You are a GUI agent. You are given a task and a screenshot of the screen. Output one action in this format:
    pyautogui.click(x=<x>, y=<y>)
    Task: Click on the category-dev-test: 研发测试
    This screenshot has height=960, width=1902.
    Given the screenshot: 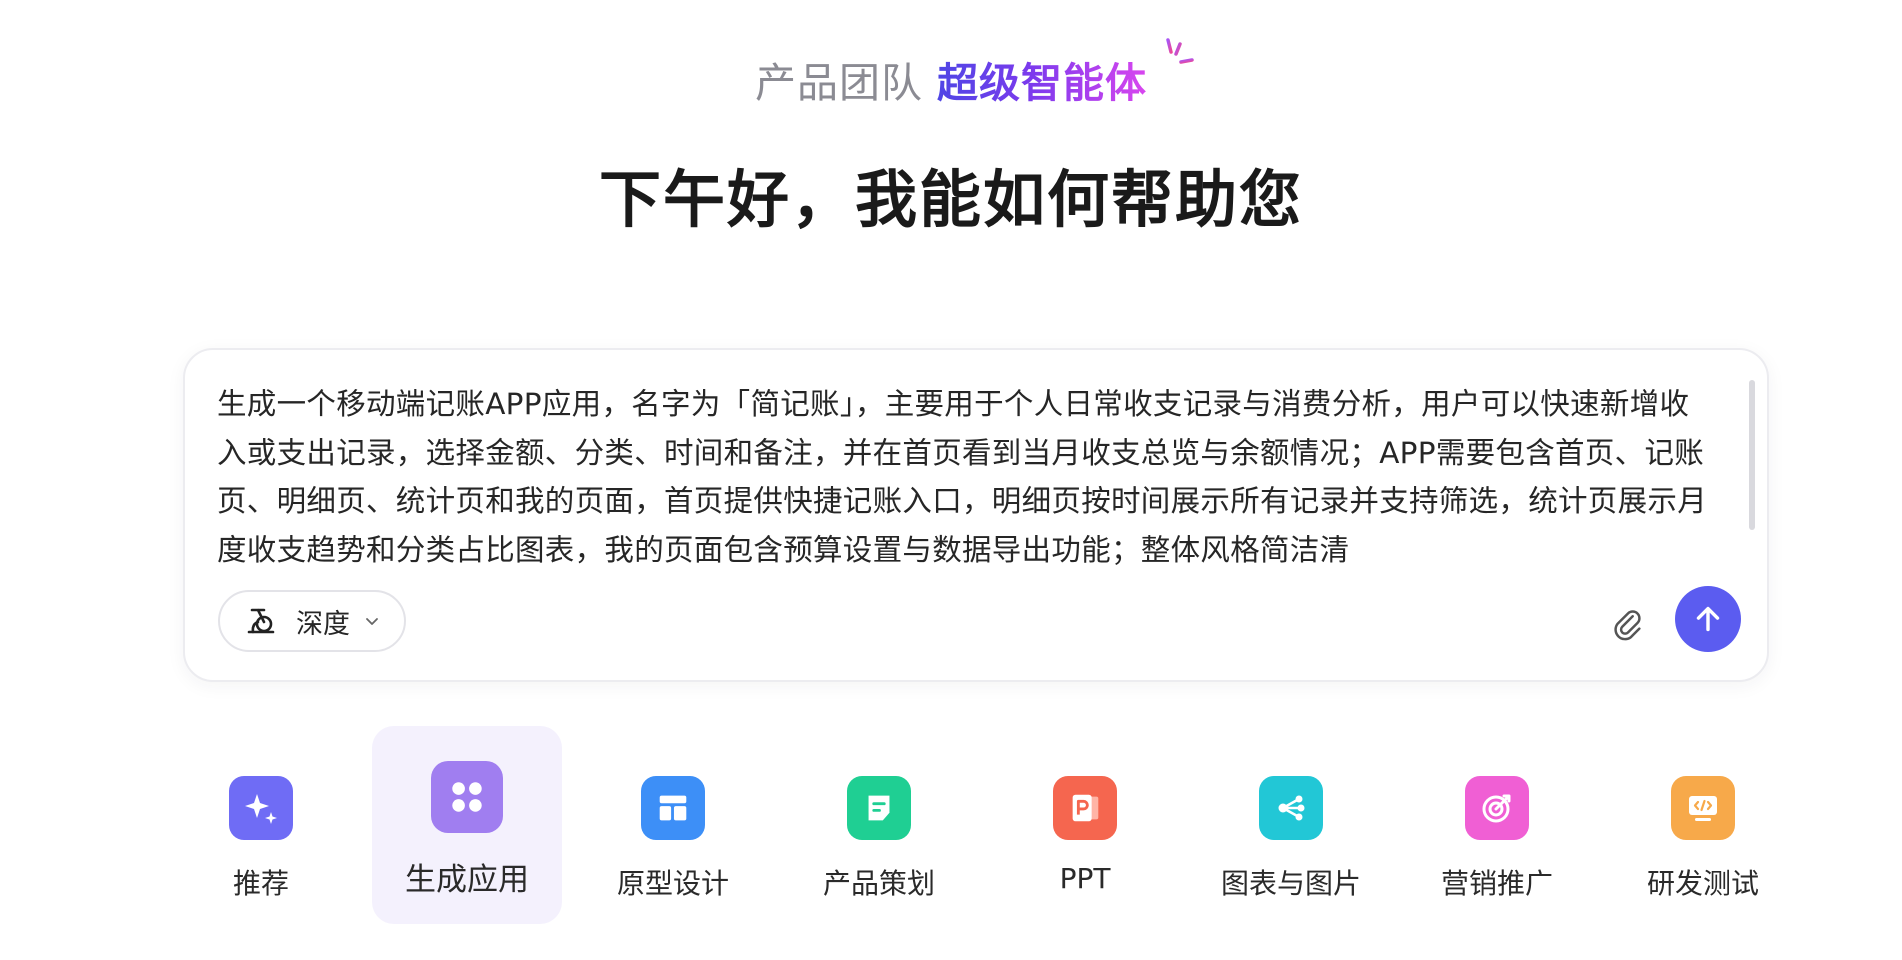 What is the action you would take?
    pyautogui.click(x=1703, y=825)
    